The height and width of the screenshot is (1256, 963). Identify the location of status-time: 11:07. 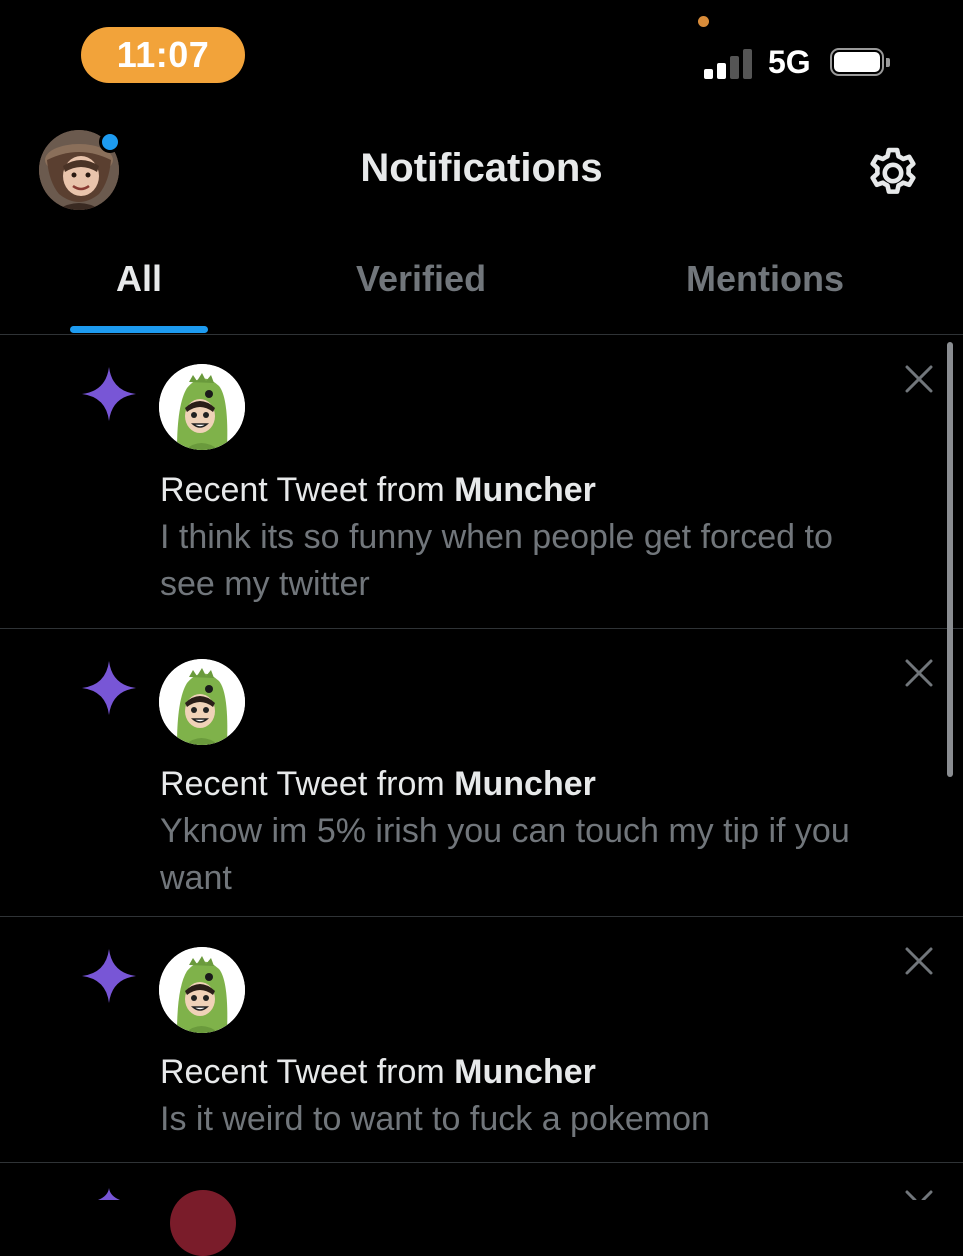
(163, 55).